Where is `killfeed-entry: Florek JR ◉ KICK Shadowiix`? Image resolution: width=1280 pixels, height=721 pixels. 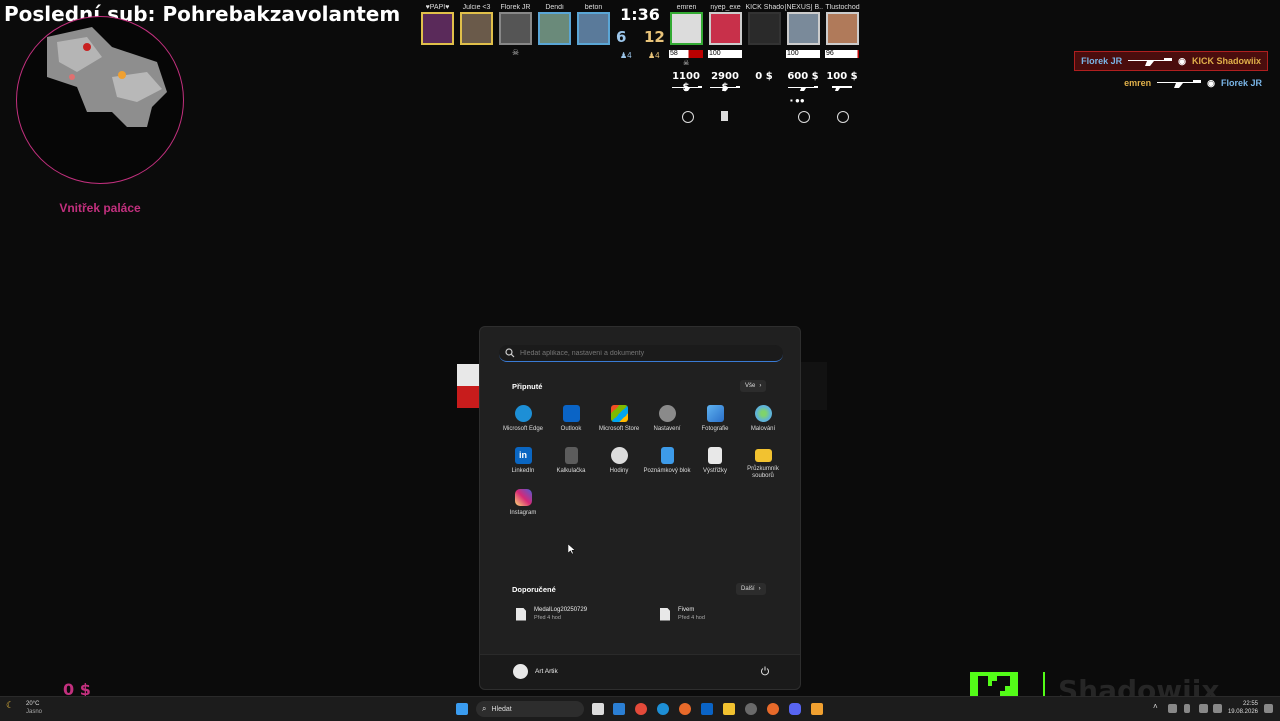
killfeed-entry: Florek JR ◉ KICK Shadowiix is located at coordinates (1171, 61).